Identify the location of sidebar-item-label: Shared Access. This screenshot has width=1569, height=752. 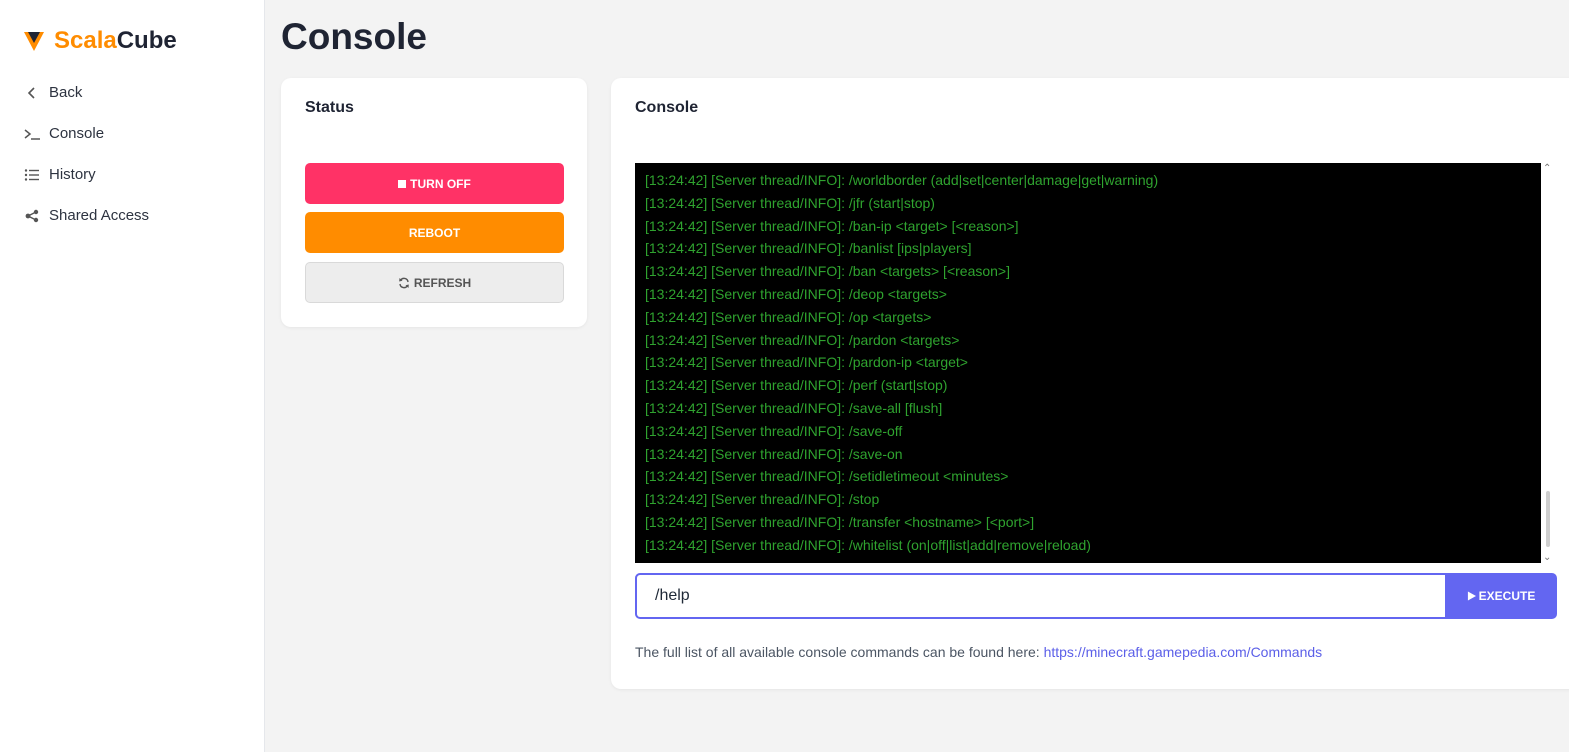
(99, 215).